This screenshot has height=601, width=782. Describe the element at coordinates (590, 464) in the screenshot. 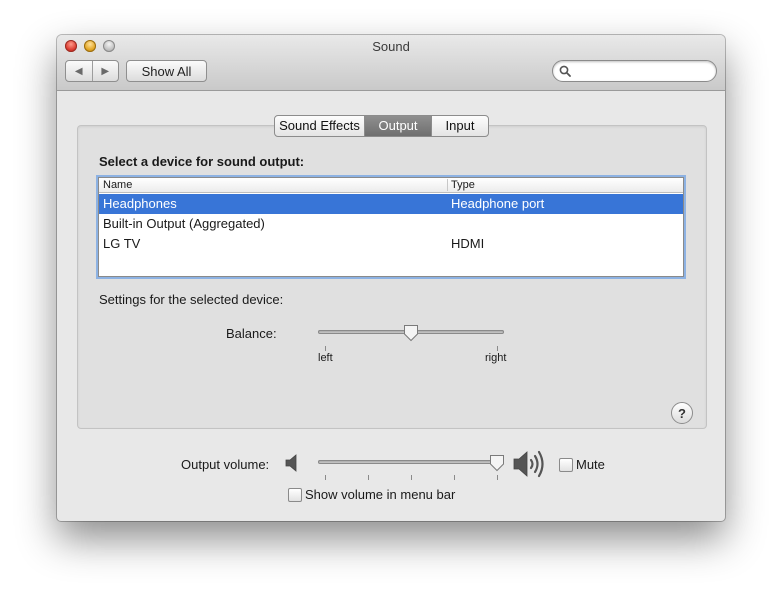

I see `mute-label: Mute` at that location.